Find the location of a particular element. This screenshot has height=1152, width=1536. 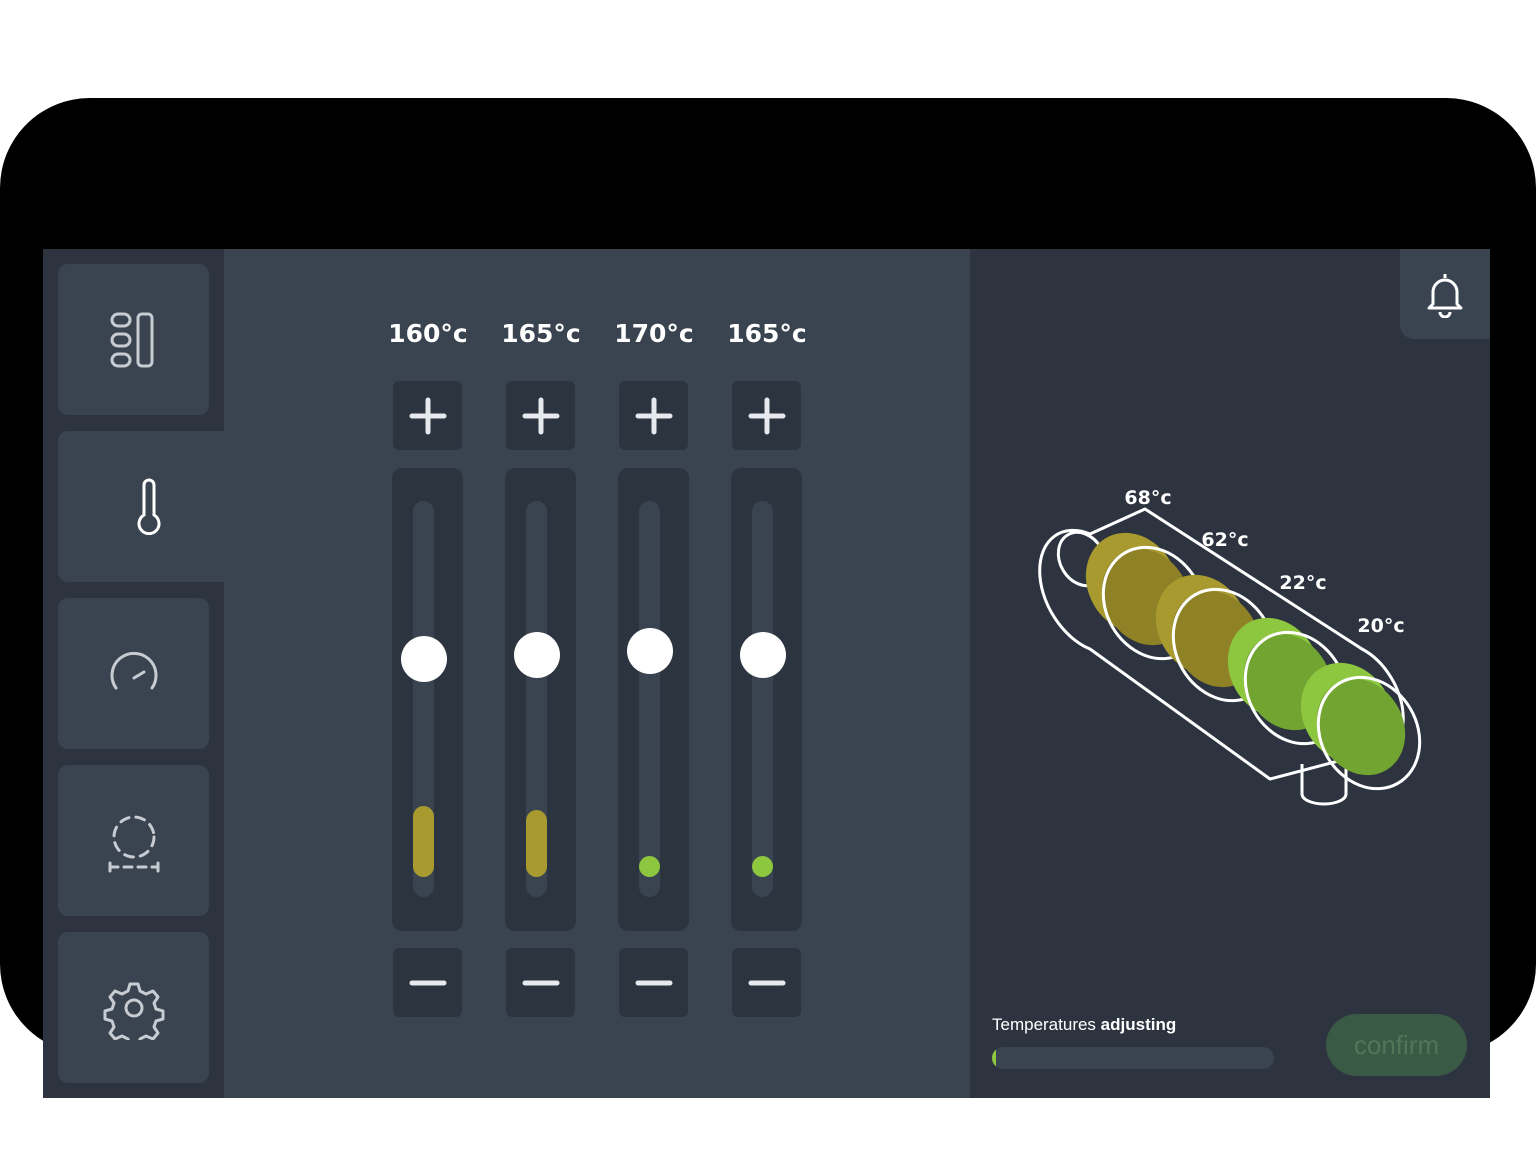

nav-temperature is located at coordinates (148, 506).